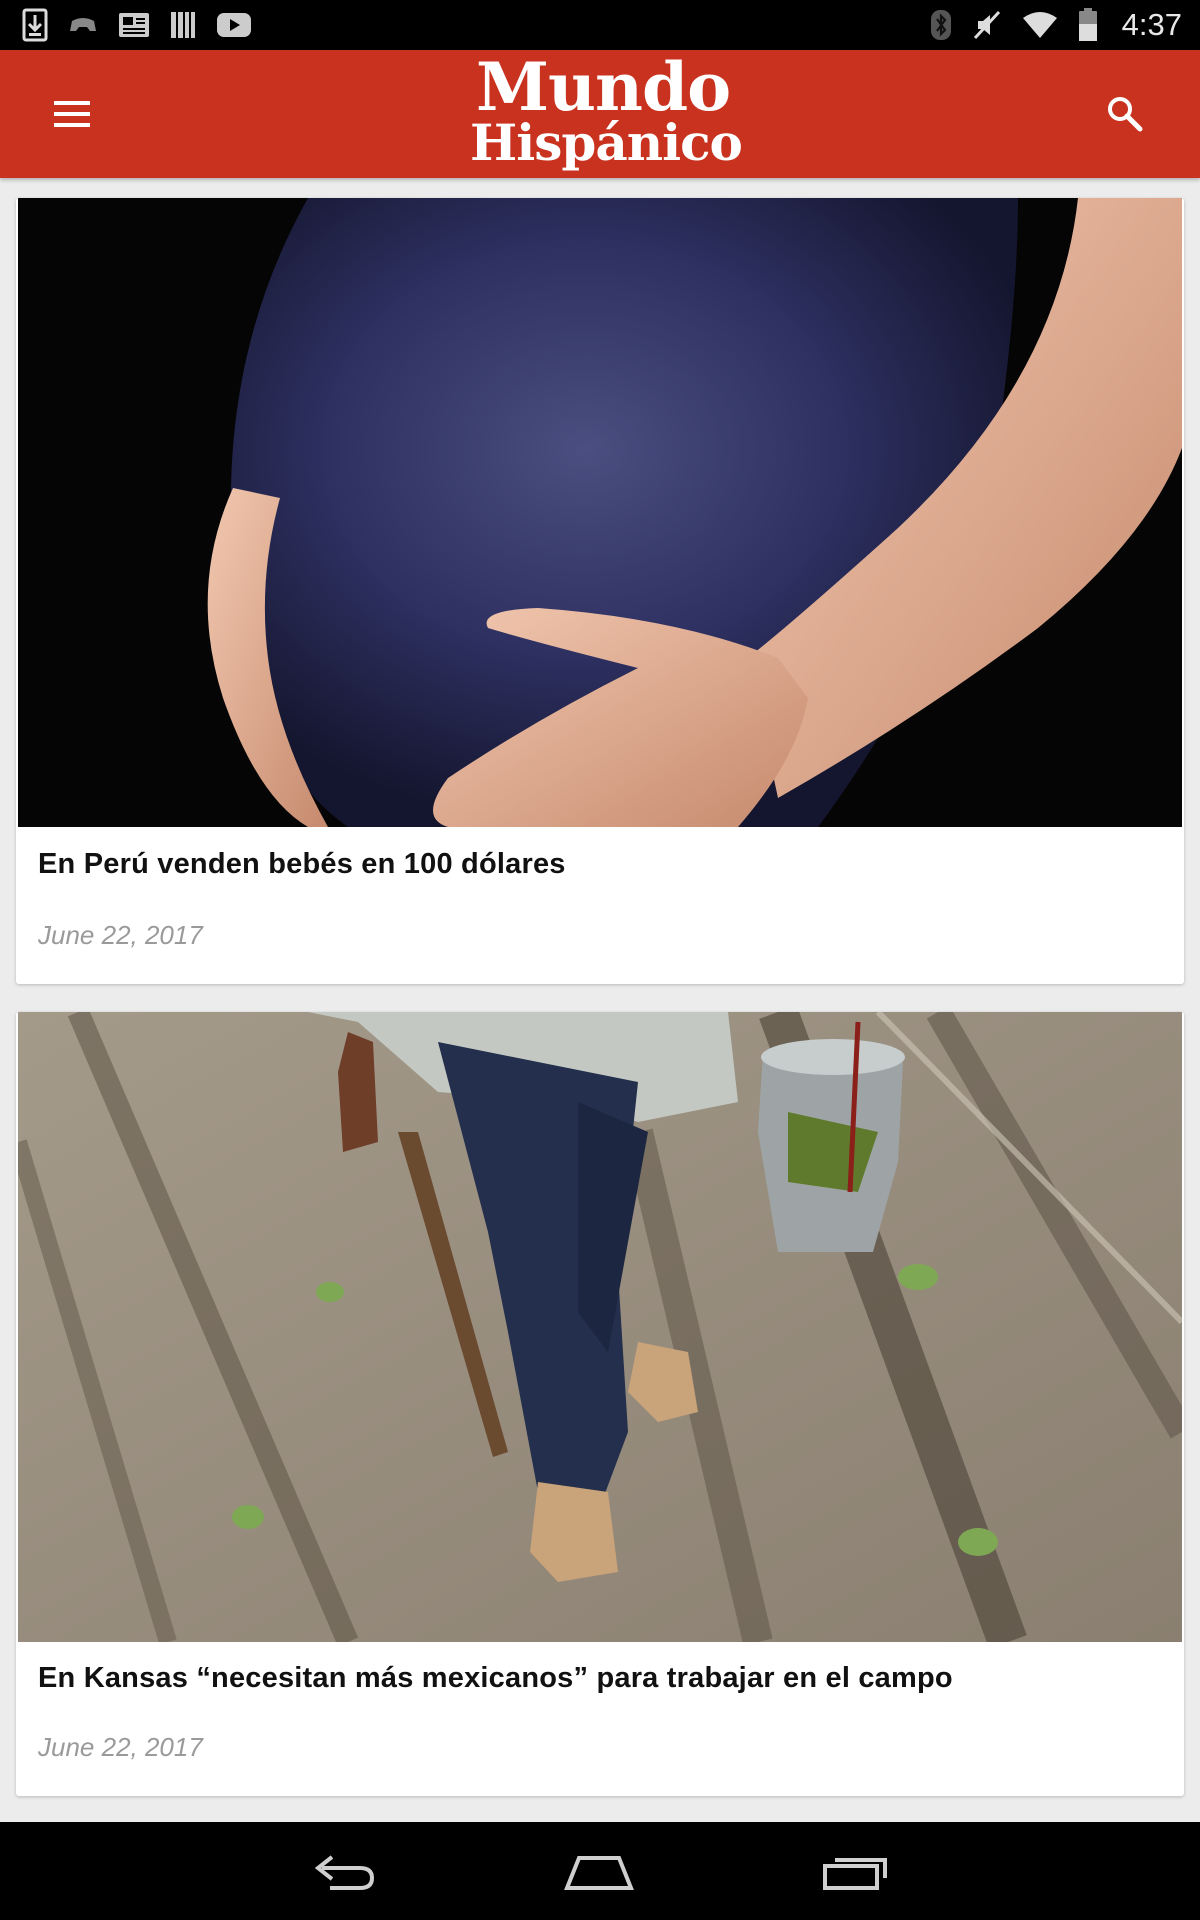 Image resolution: width=1200 pixels, height=1920 pixels. I want to click on status-time: 4:37, so click(1151, 24).